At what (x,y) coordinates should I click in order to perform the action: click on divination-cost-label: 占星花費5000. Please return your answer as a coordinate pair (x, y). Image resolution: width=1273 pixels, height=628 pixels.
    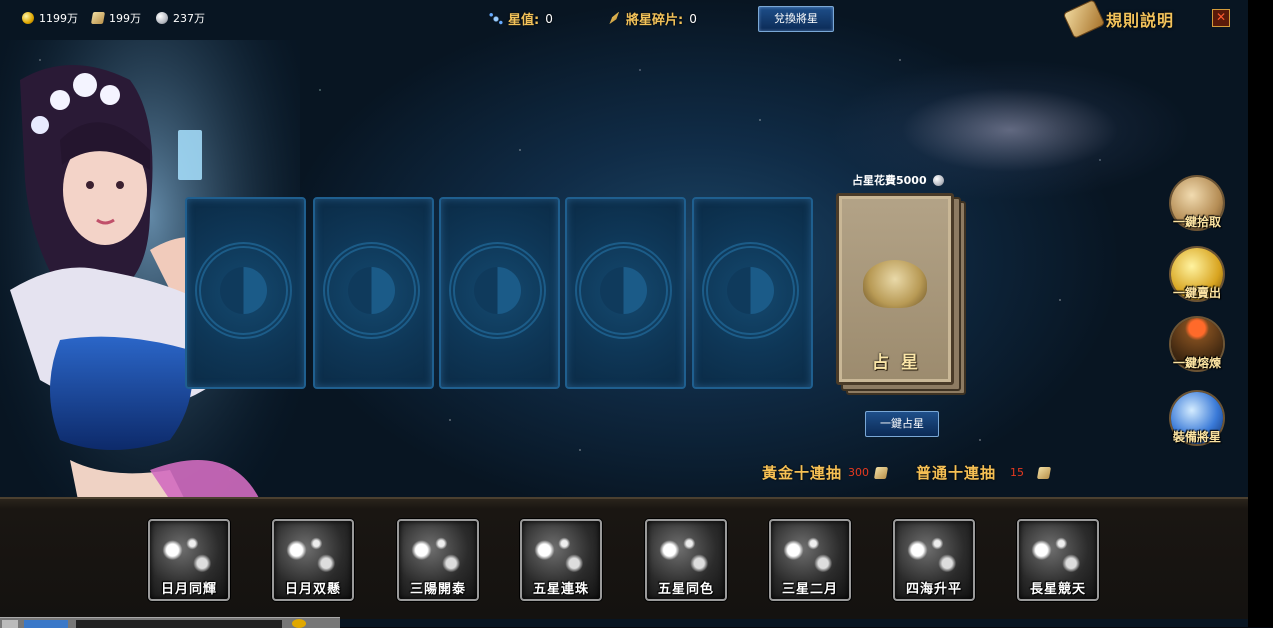
    Looking at the image, I should click on (889, 180).